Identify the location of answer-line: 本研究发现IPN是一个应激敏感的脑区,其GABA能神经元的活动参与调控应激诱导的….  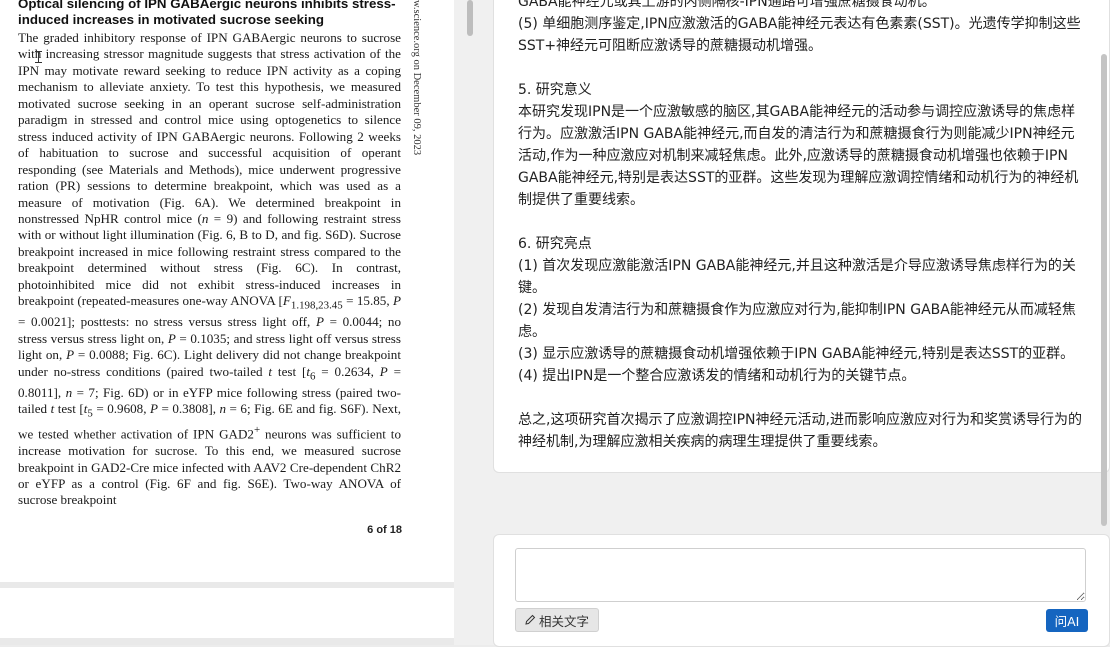
(798, 156).